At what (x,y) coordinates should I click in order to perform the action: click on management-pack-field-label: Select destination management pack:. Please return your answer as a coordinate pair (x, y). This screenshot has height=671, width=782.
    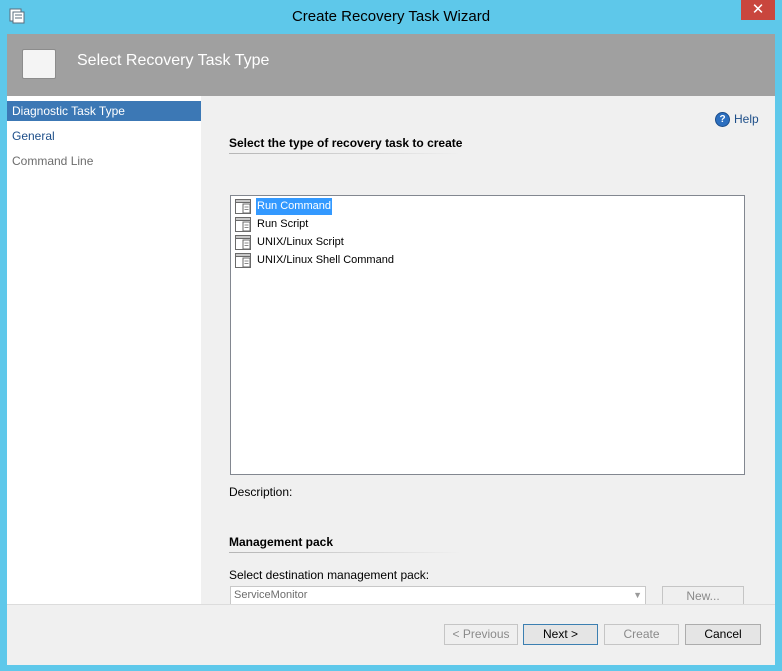
    Looking at the image, I should click on (329, 575).